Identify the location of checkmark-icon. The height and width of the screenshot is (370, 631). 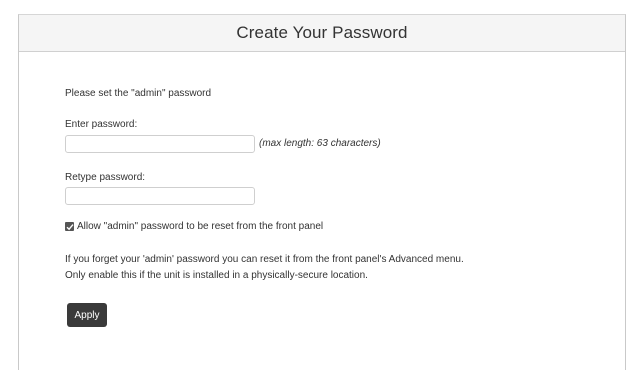
(70, 226).